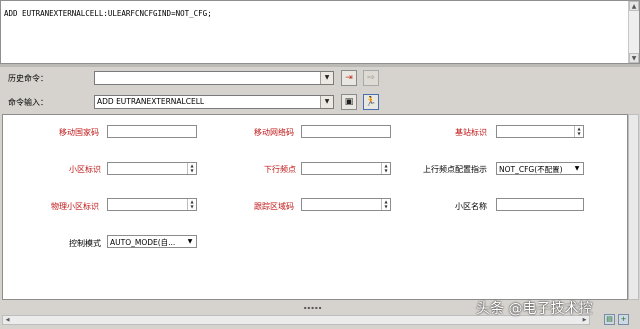 Image resolution: width=640 pixels, height=329 pixels. Describe the element at coordinates (634, 58) in the screenshot. I see `scroll-down-arrow-icon: ▼` at that location.